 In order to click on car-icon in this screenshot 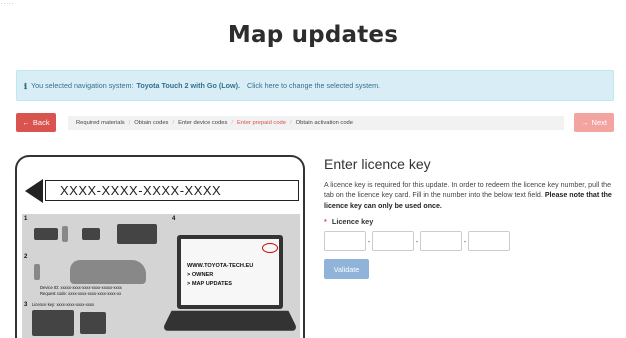, I will do `click(108, 272)`.